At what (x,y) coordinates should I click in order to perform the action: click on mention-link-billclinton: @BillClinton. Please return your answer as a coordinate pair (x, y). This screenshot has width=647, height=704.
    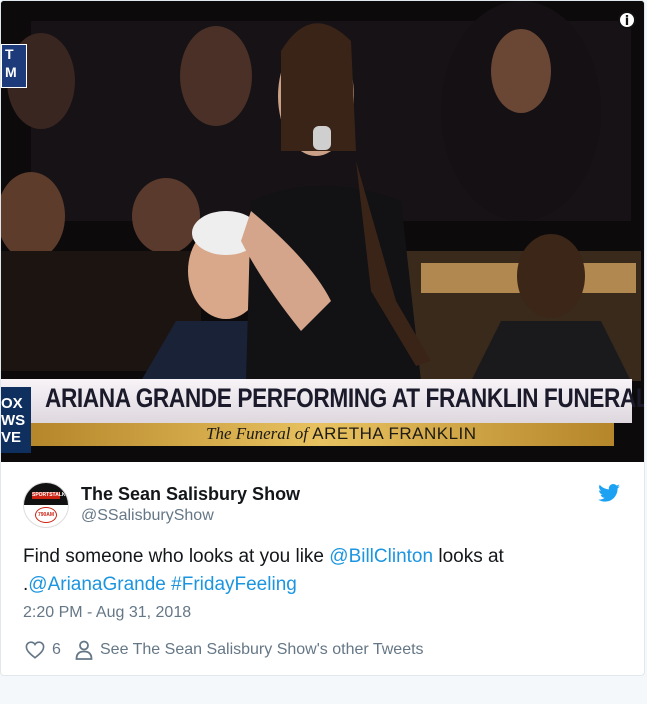
    Looking at the image, I should click on (381, 556).